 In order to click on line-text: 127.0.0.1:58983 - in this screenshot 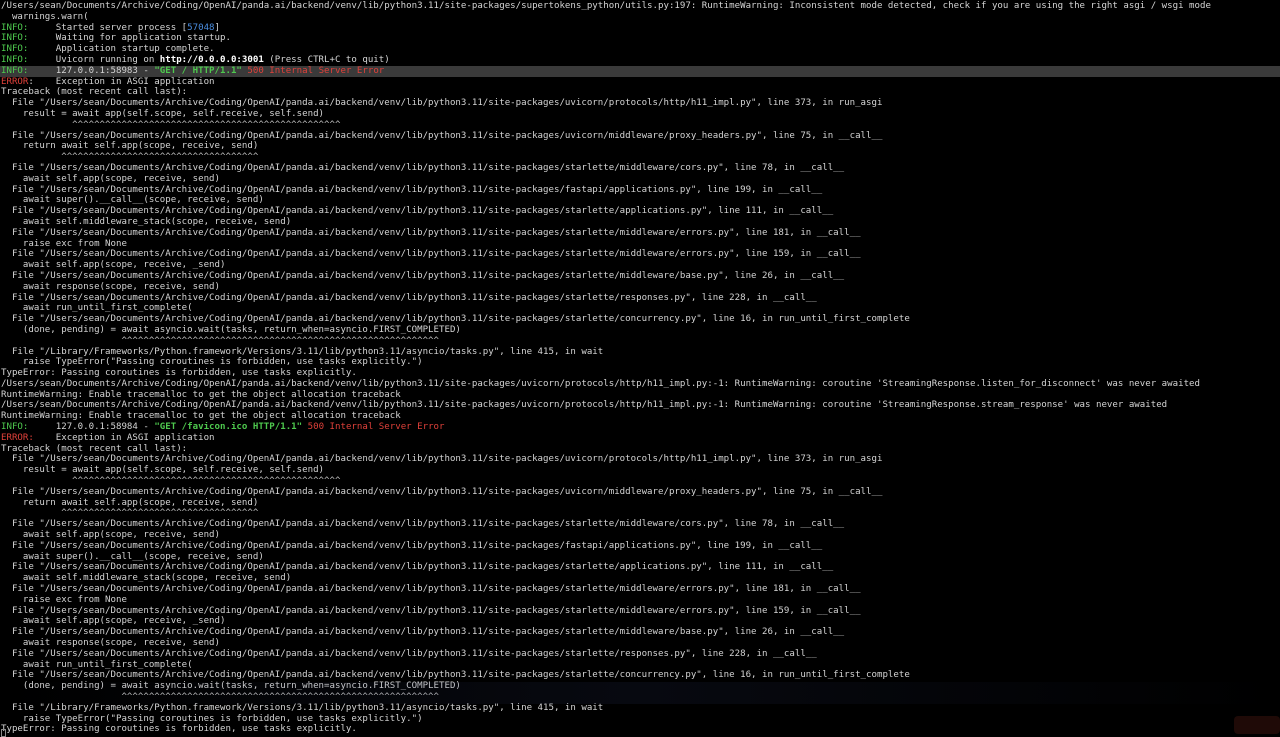, I will do `click(91, 70)`.